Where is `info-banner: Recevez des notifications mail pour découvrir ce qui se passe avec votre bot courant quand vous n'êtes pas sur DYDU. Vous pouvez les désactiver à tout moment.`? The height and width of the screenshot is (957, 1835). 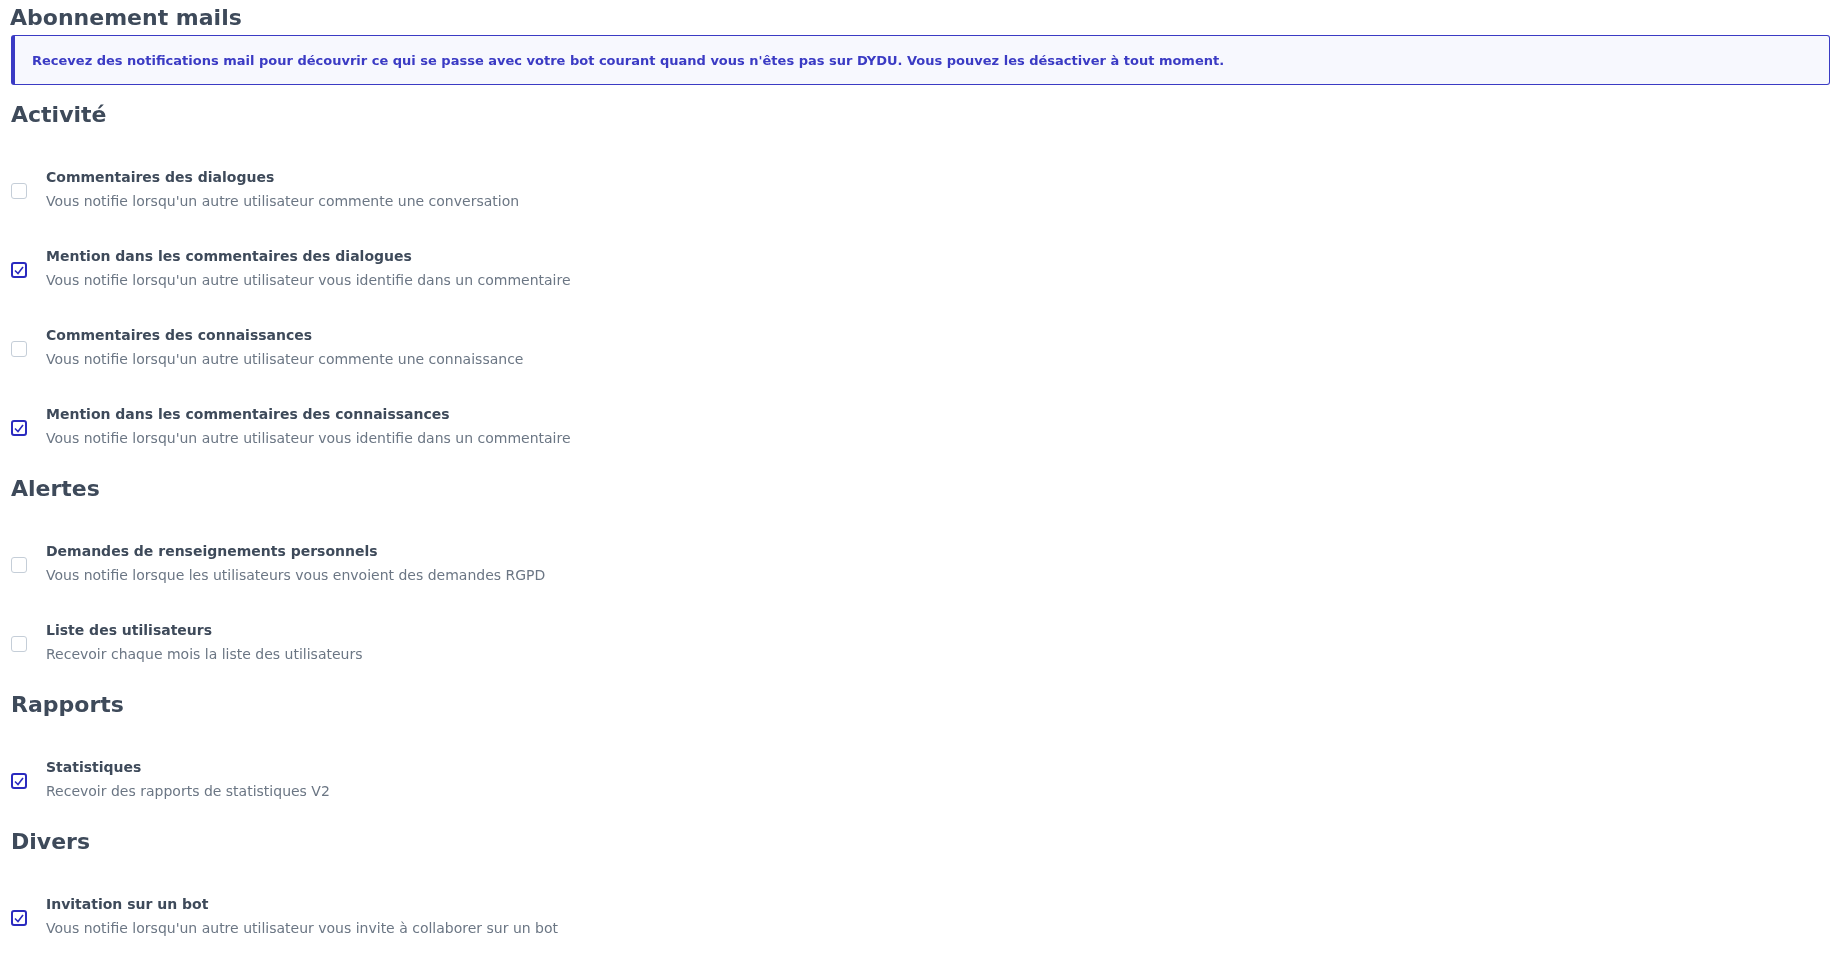 info-banner: Recevez des notifications mail pour découvrir ce qui se passe avec votre bot courant quand vous n'êtes pas sur DYDU. Vous pouvez les désactiver à tout moment. is located at coordinates (920, 60).